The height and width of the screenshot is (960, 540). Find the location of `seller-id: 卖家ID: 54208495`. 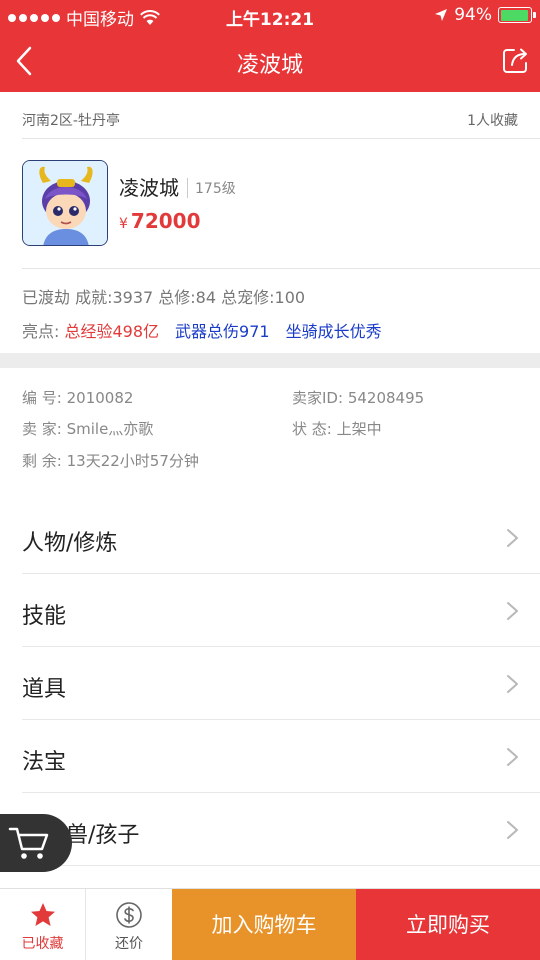

seller-id: 卖家ID: 54208495 is located at coordinates (358, 397).